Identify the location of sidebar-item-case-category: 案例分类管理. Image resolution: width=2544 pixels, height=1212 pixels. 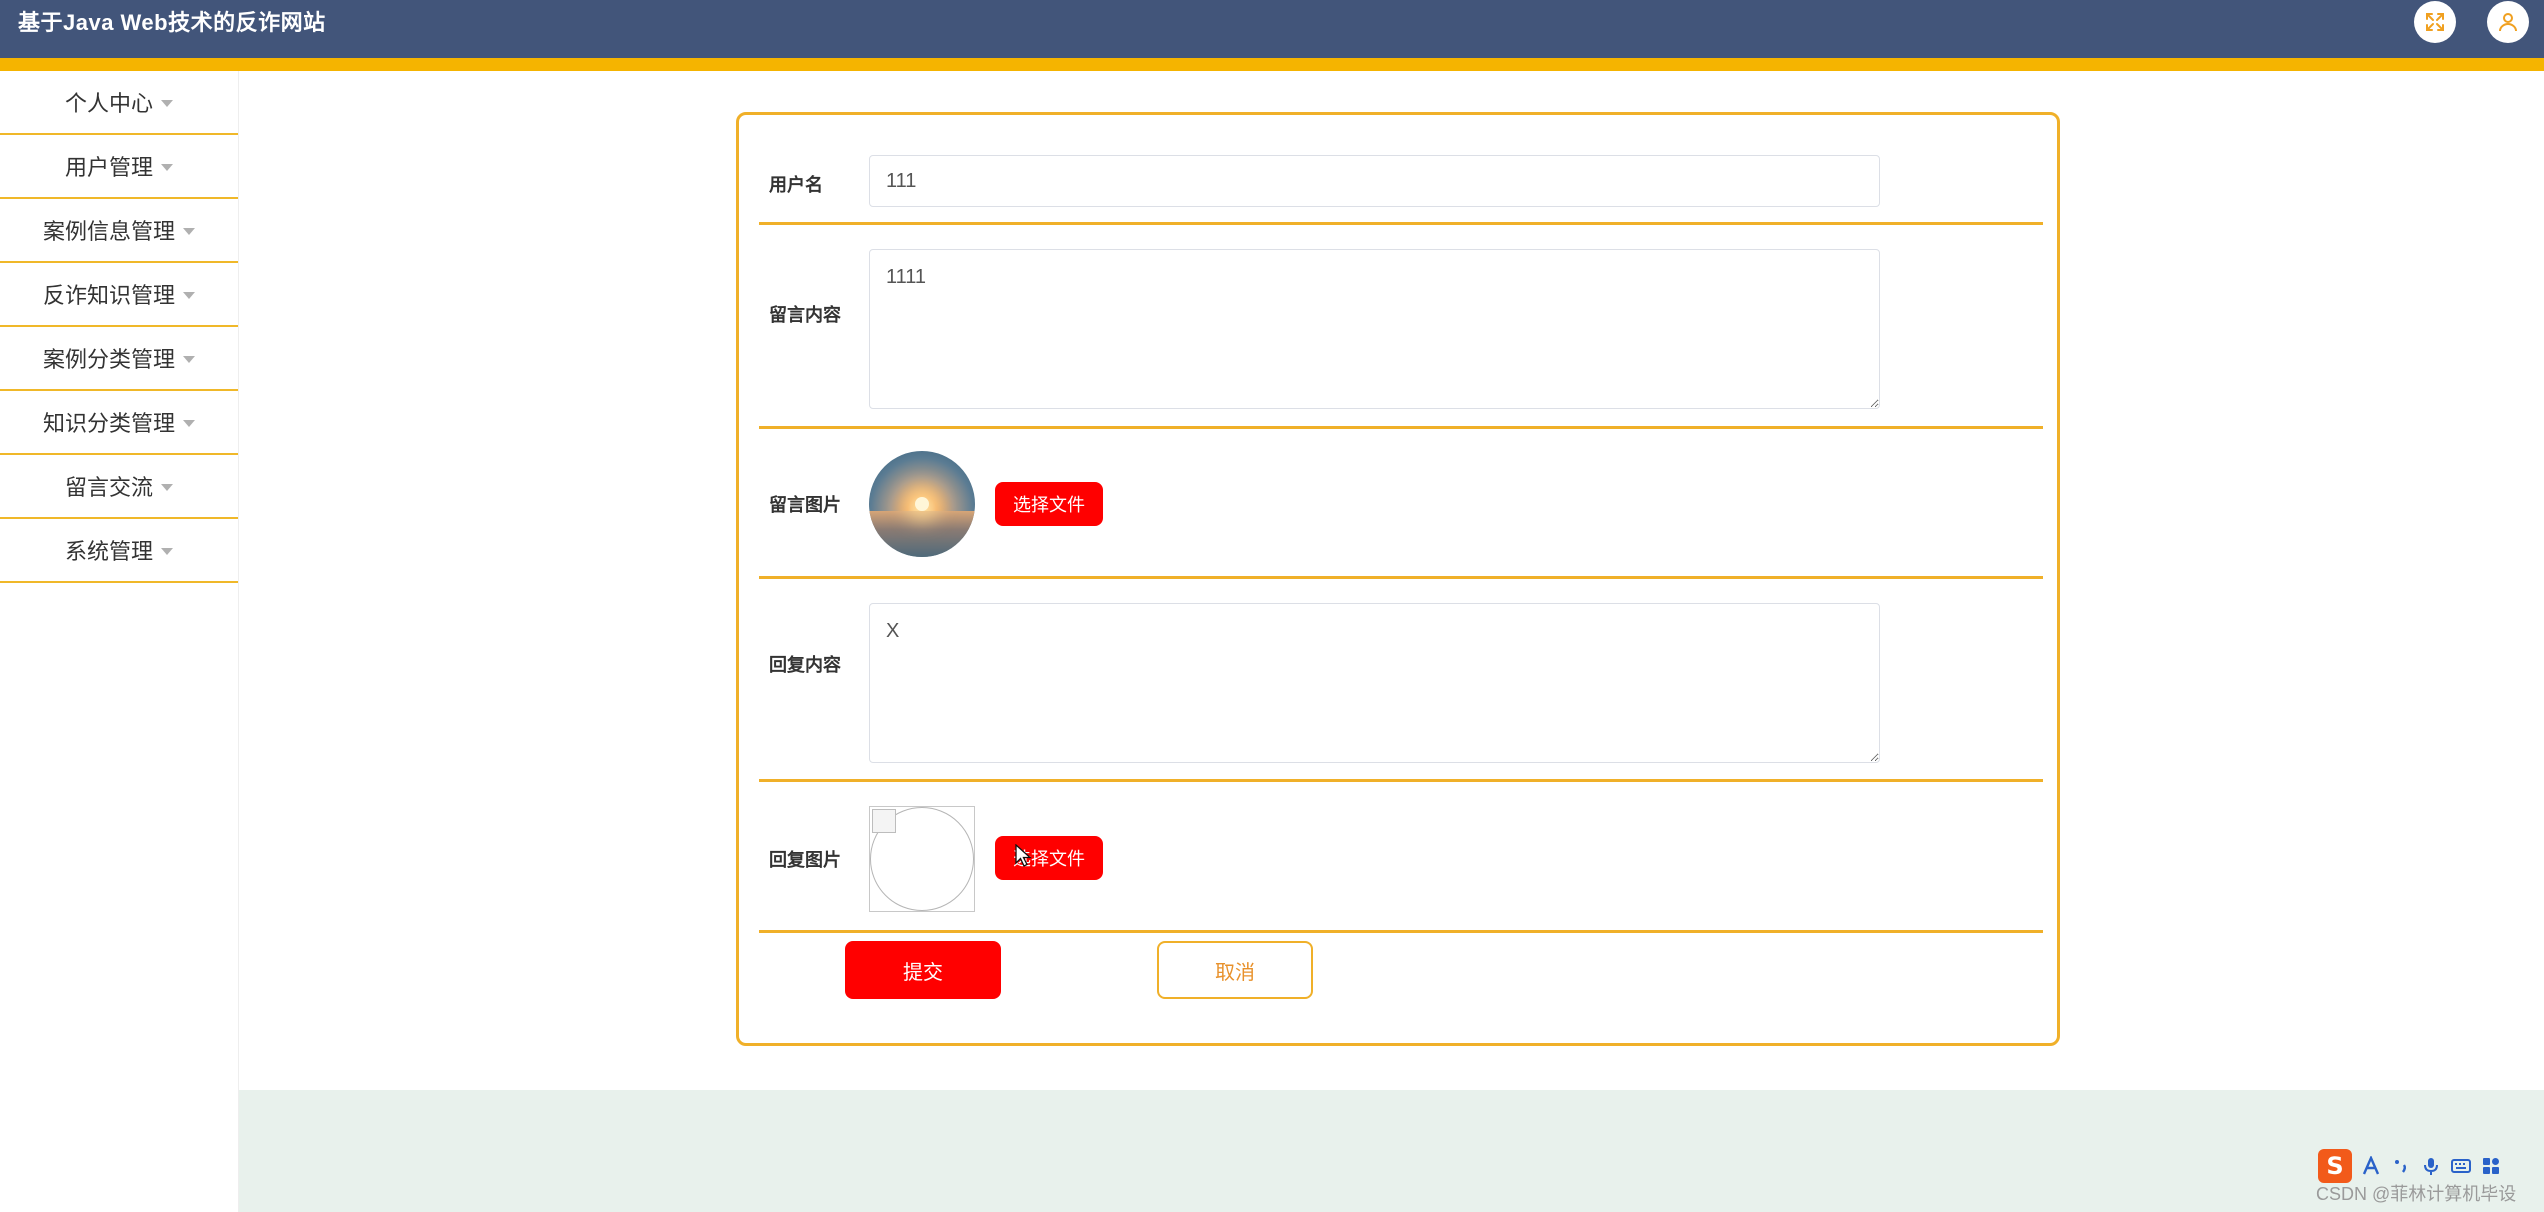
(119, 359).